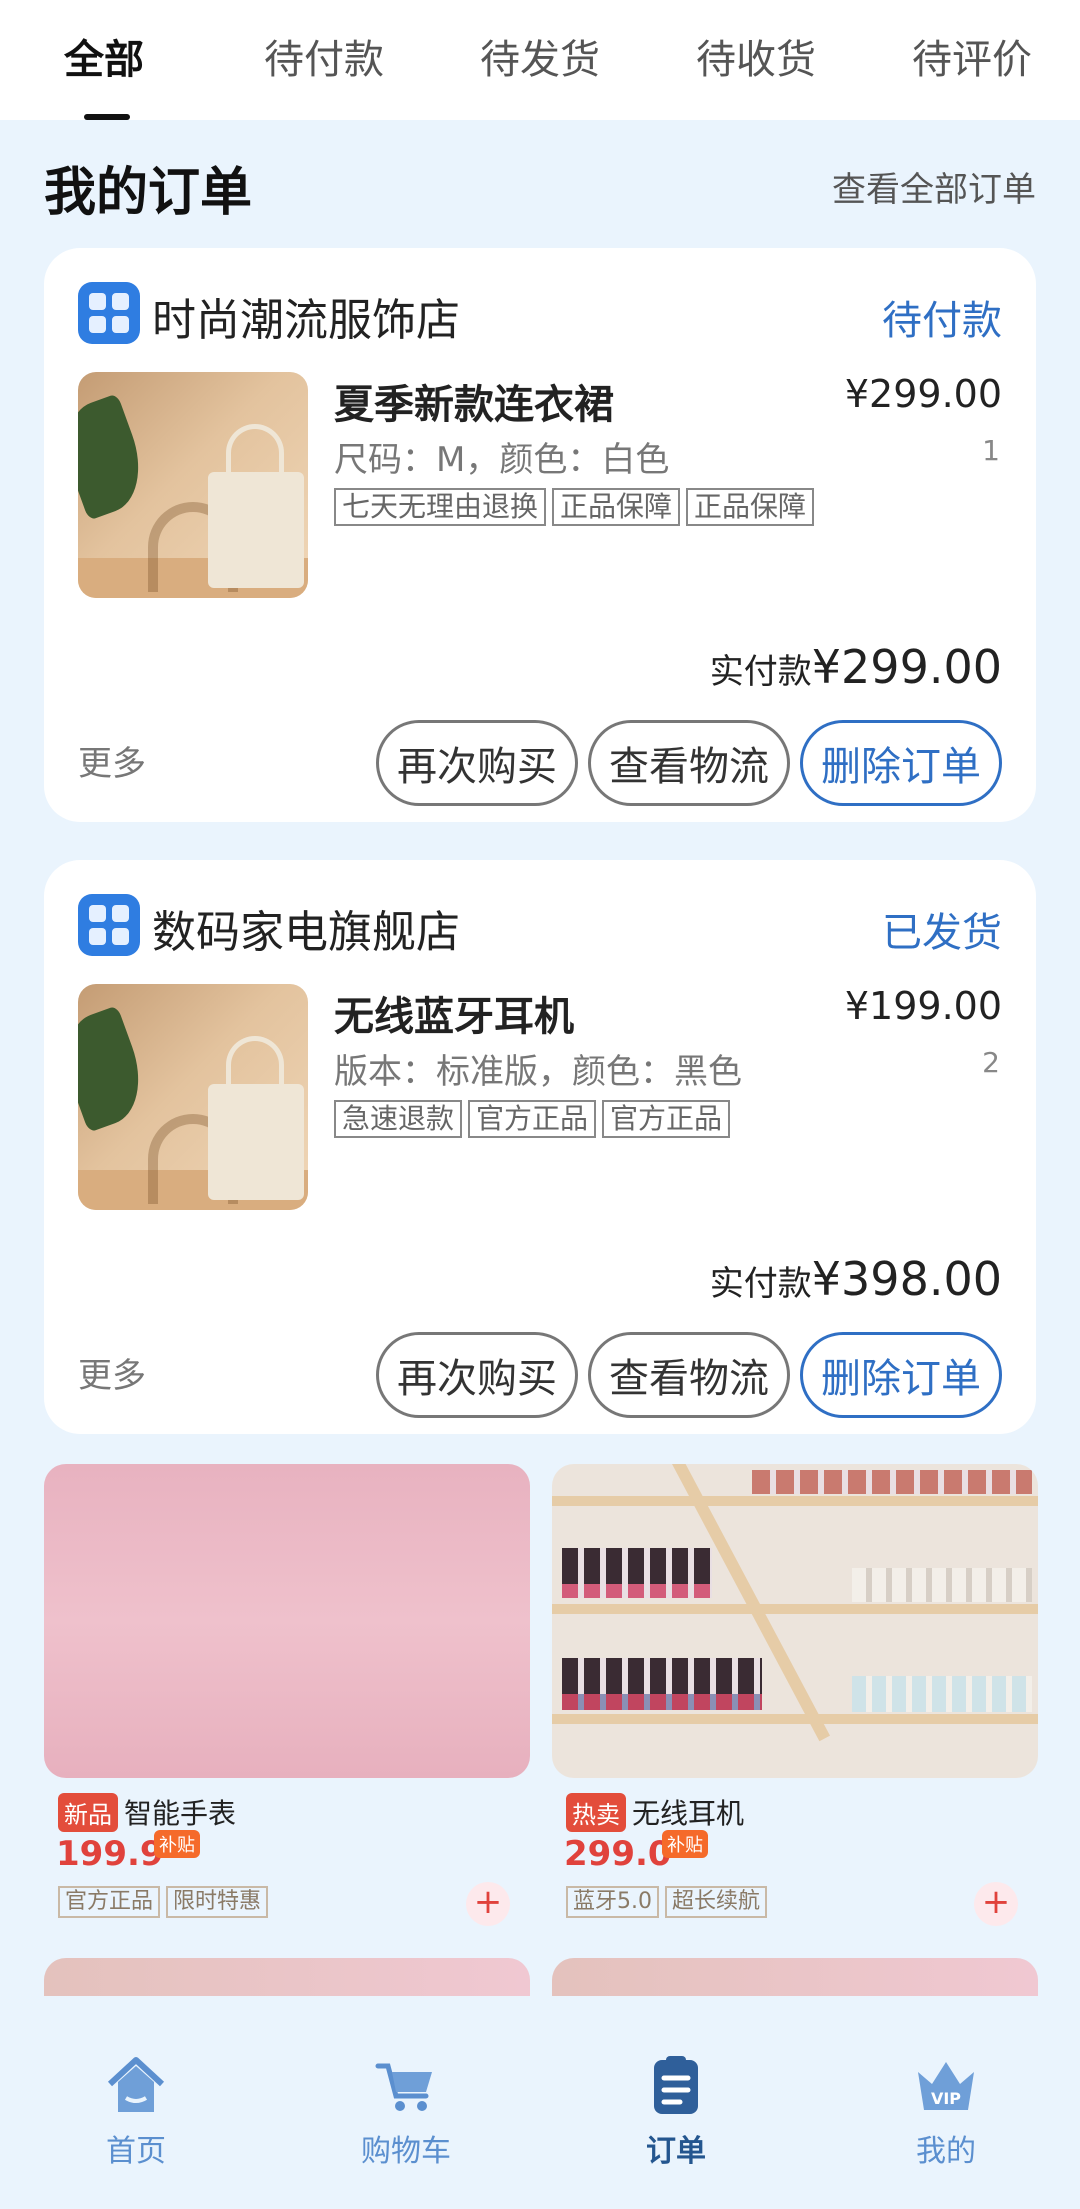 The height and width of the screenshot is (2209, 1080). What do you see at coordinates (676, 2151) in the screenshot?
I see `nav-label: 订单` at bounding box center [676, 2151].